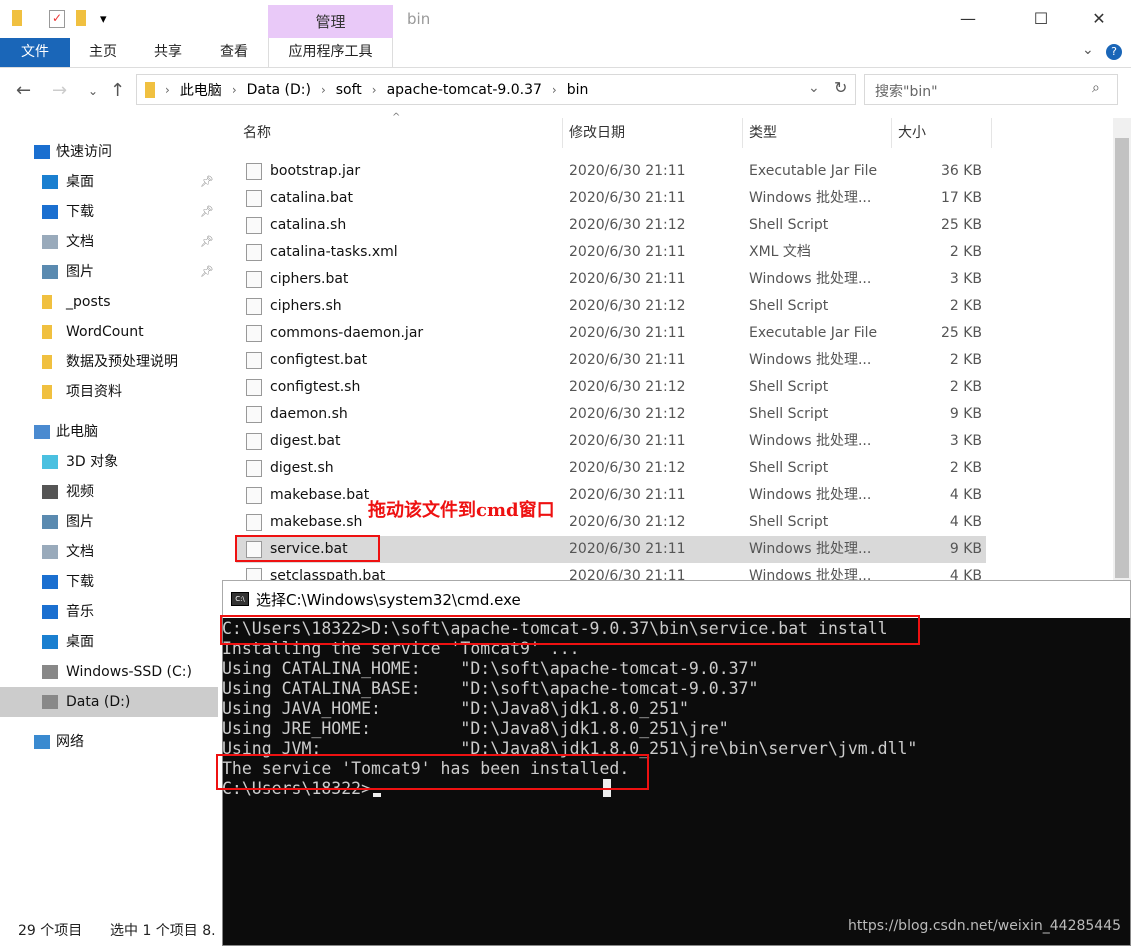 This screenshot has height=946, width=1131. What do you see at coordinates (109, 612) in the screenshot?
I see `sidebar-item: 音乐` at bounding box center [109, 612].